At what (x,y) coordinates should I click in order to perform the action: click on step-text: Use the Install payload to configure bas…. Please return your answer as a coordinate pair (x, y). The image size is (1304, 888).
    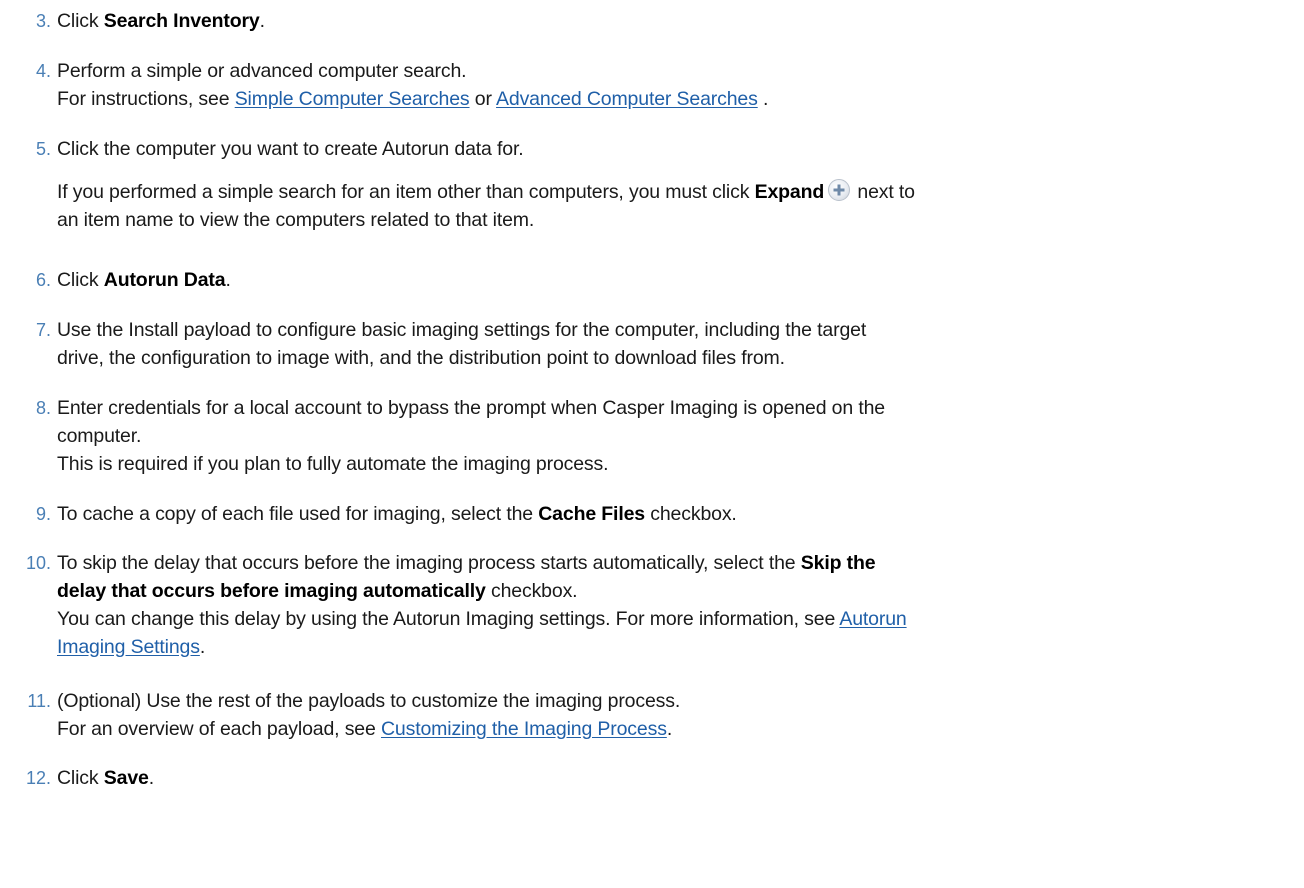
    Looking at the image, I should click on (462, 344).